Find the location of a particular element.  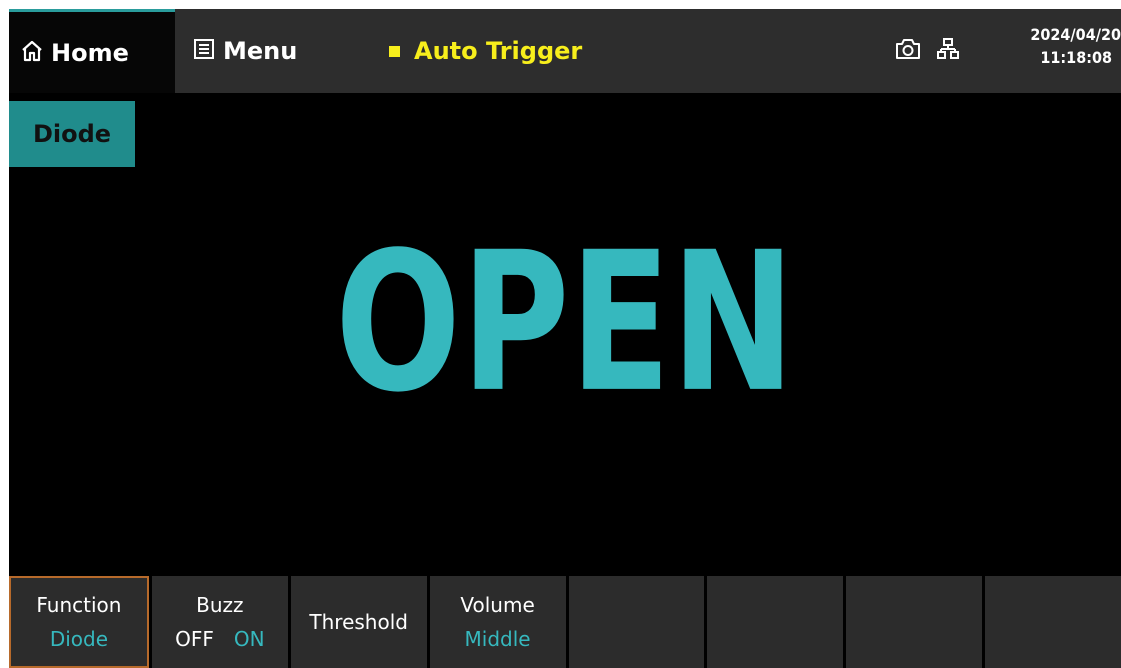

trigger-label: Auto Trigger is located at coordinates (498, 51).